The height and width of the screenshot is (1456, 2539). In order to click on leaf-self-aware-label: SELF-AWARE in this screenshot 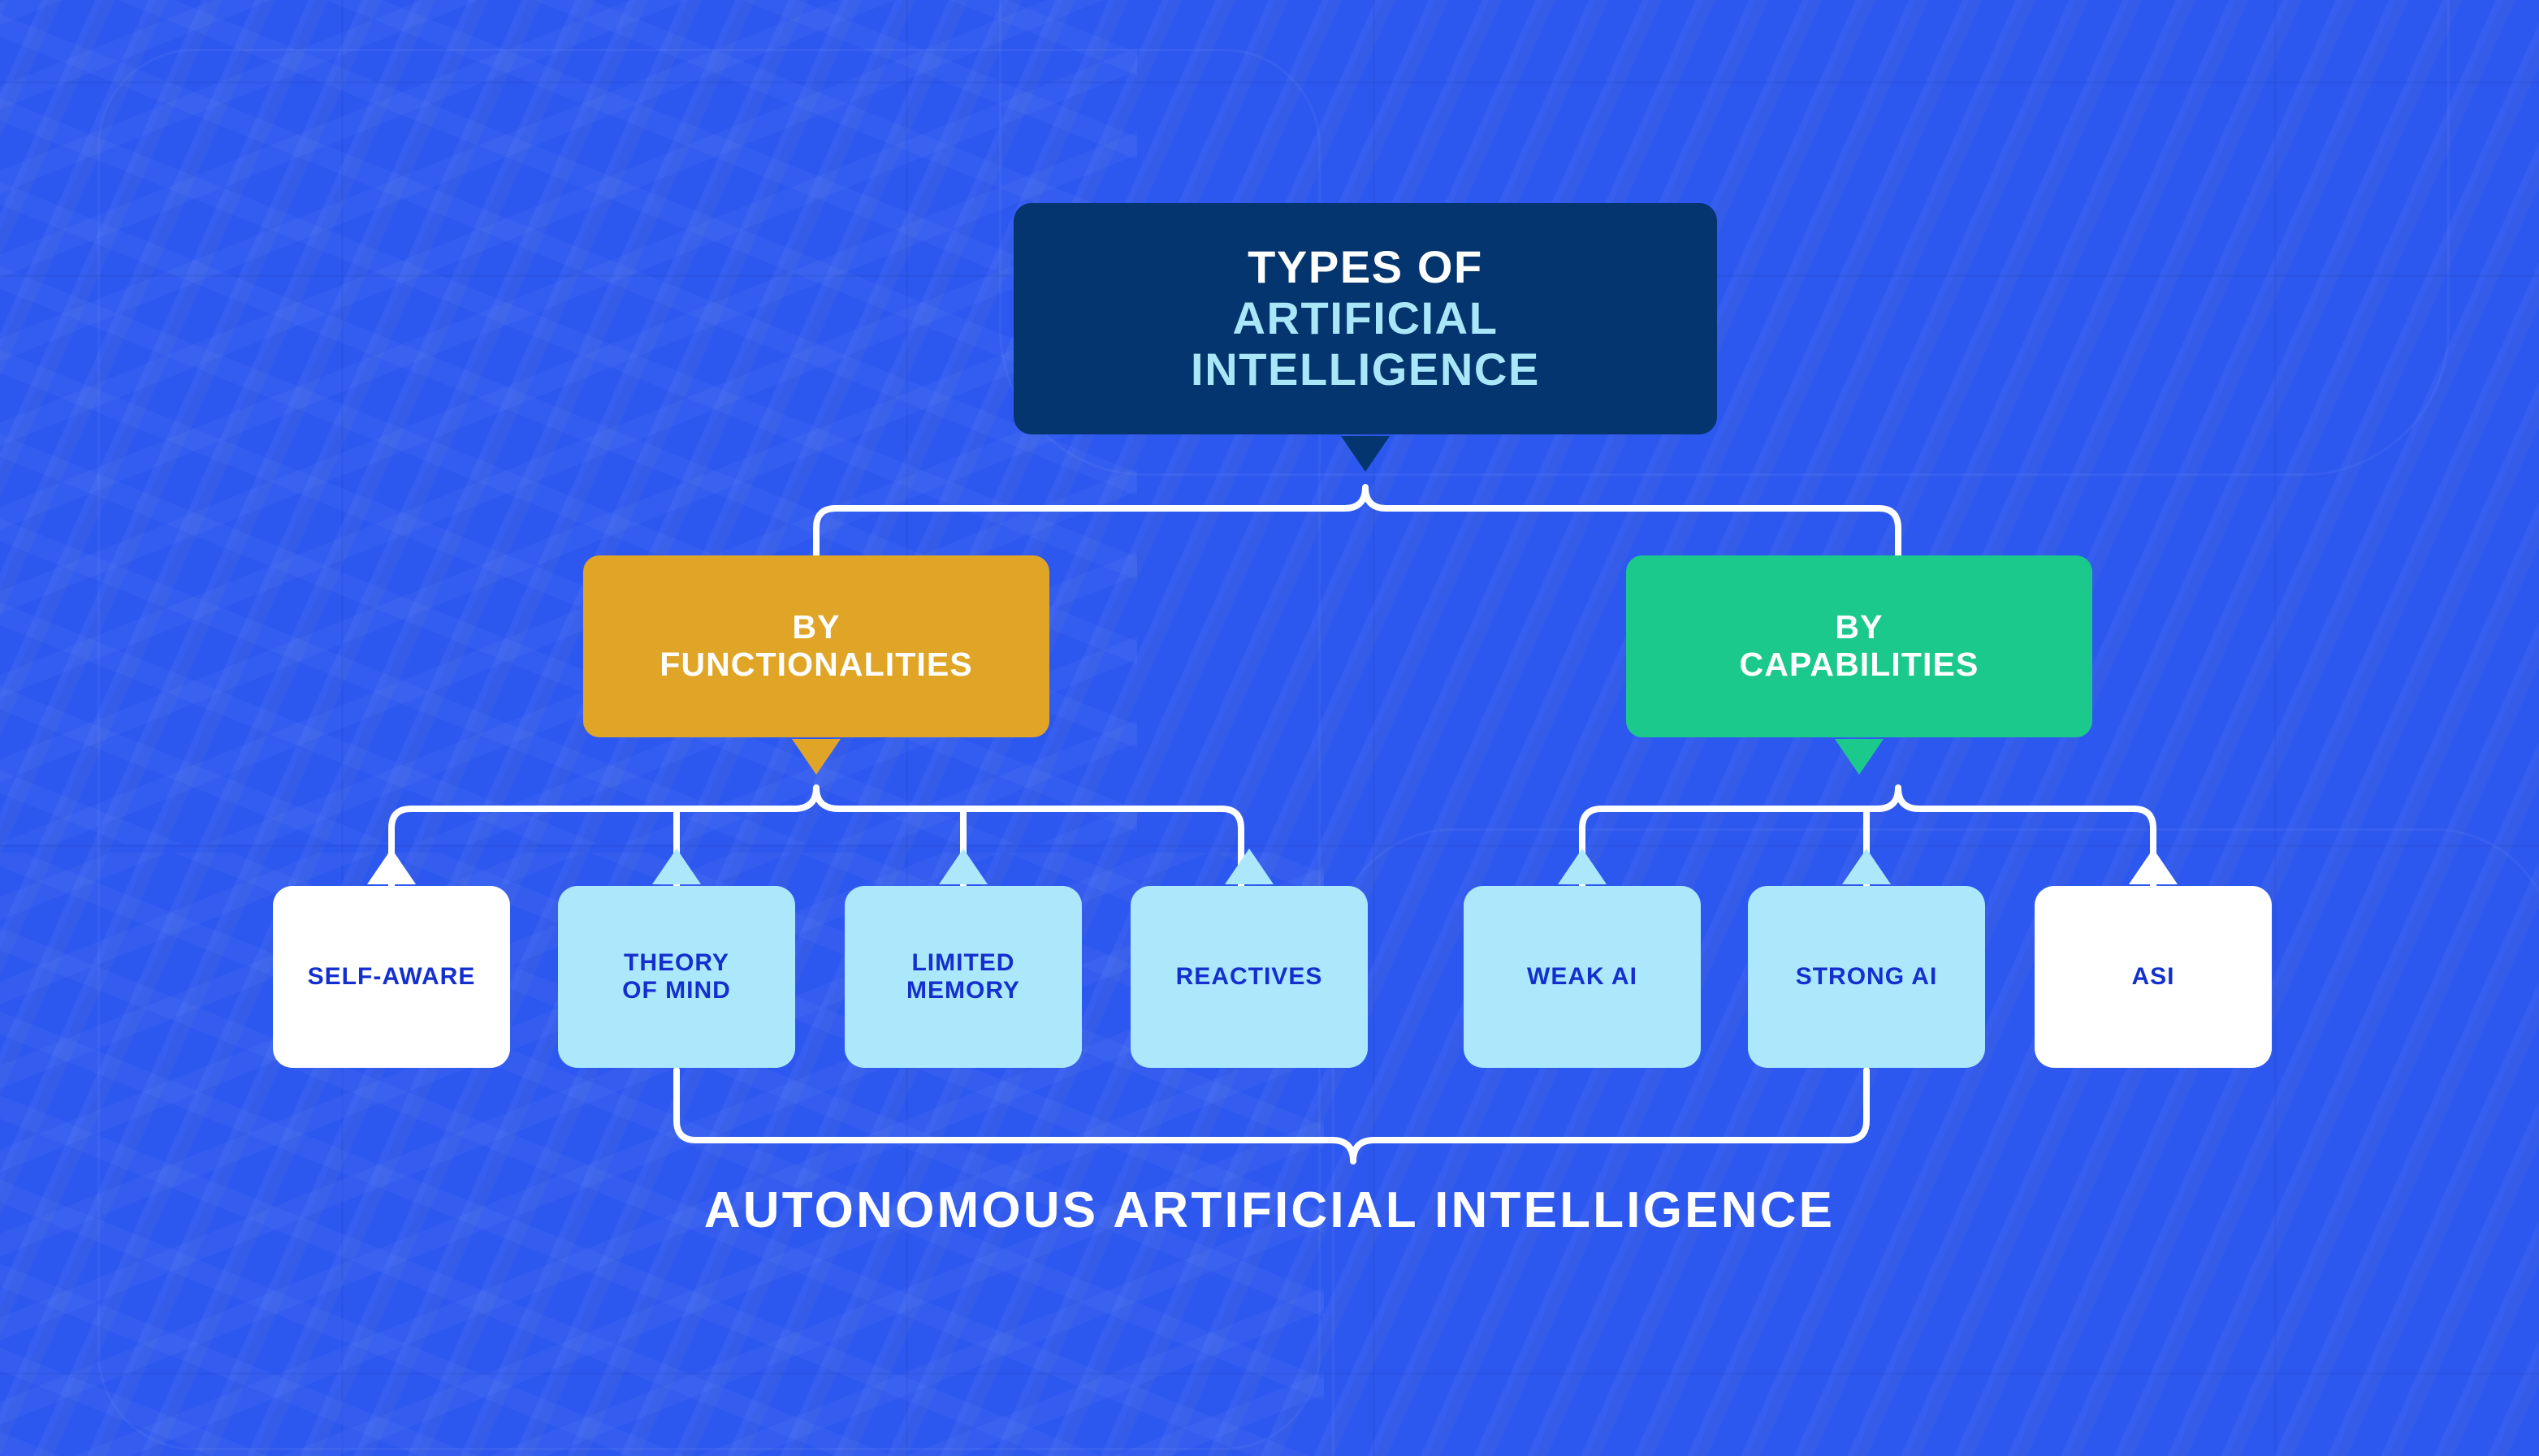, I will do `click(392, 977)`.